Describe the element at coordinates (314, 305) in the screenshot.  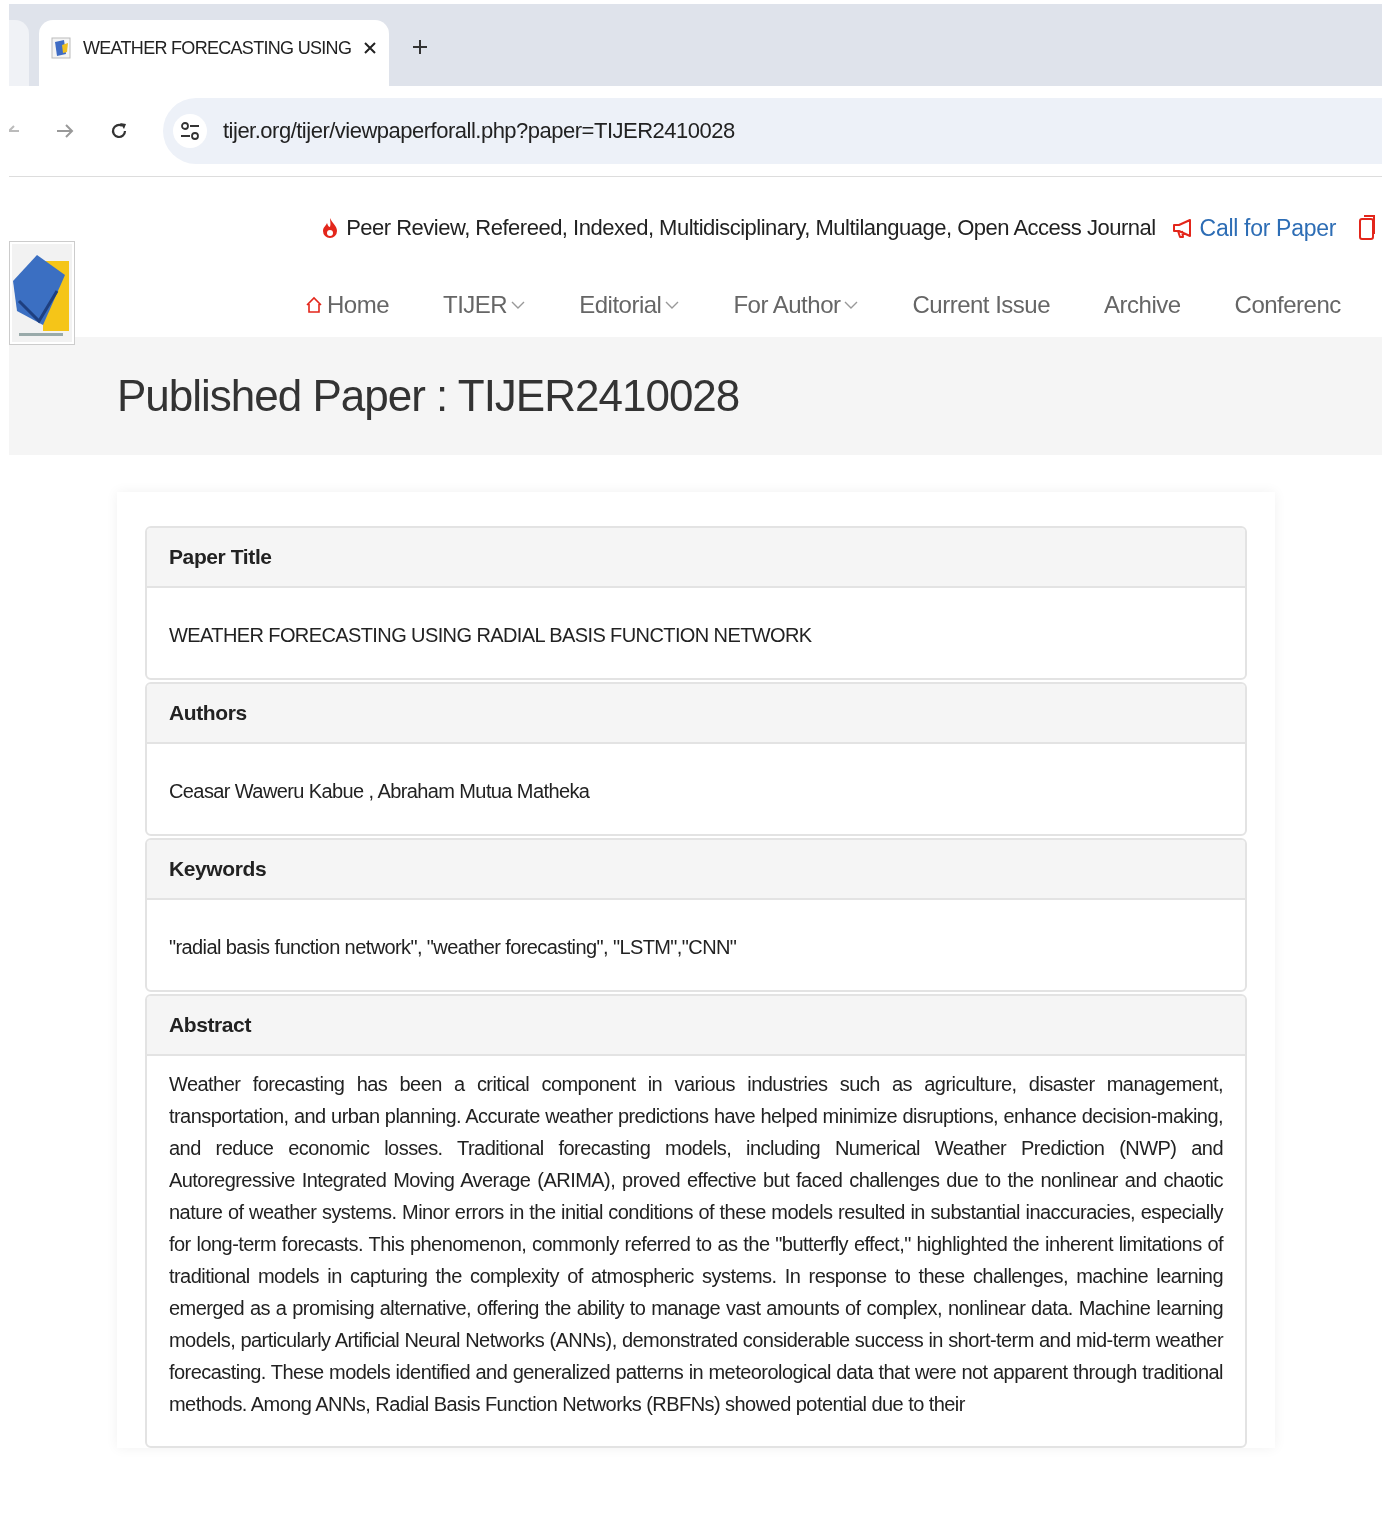
I see `home-icon` at that location.